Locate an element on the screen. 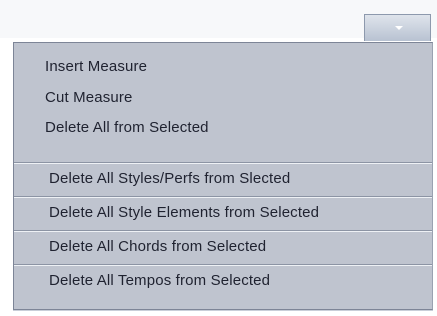 The width and height of the screenshot is (437, 316). menu-item-delete-all-chords: Delete All Chords from Selected is located at coordinates (223, 249).